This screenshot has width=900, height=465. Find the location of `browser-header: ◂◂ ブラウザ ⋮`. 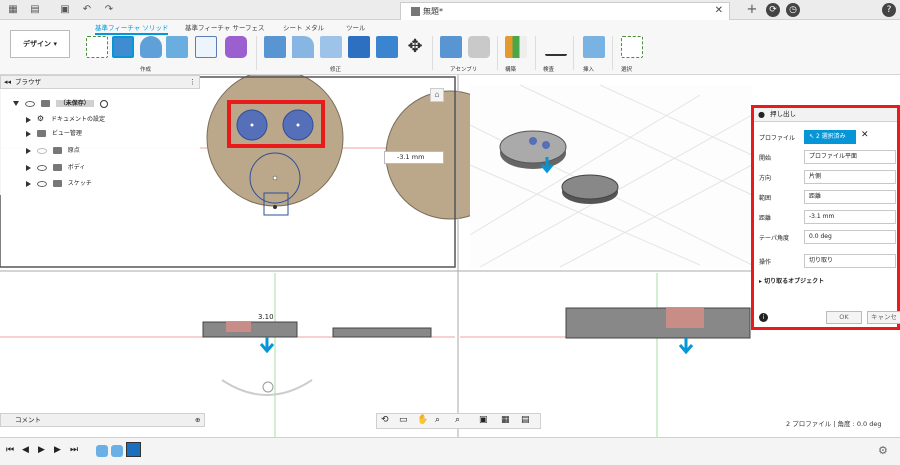

browser-header: ◂◂ ブラウザ ⋮ is located at coordinates (100, 82).